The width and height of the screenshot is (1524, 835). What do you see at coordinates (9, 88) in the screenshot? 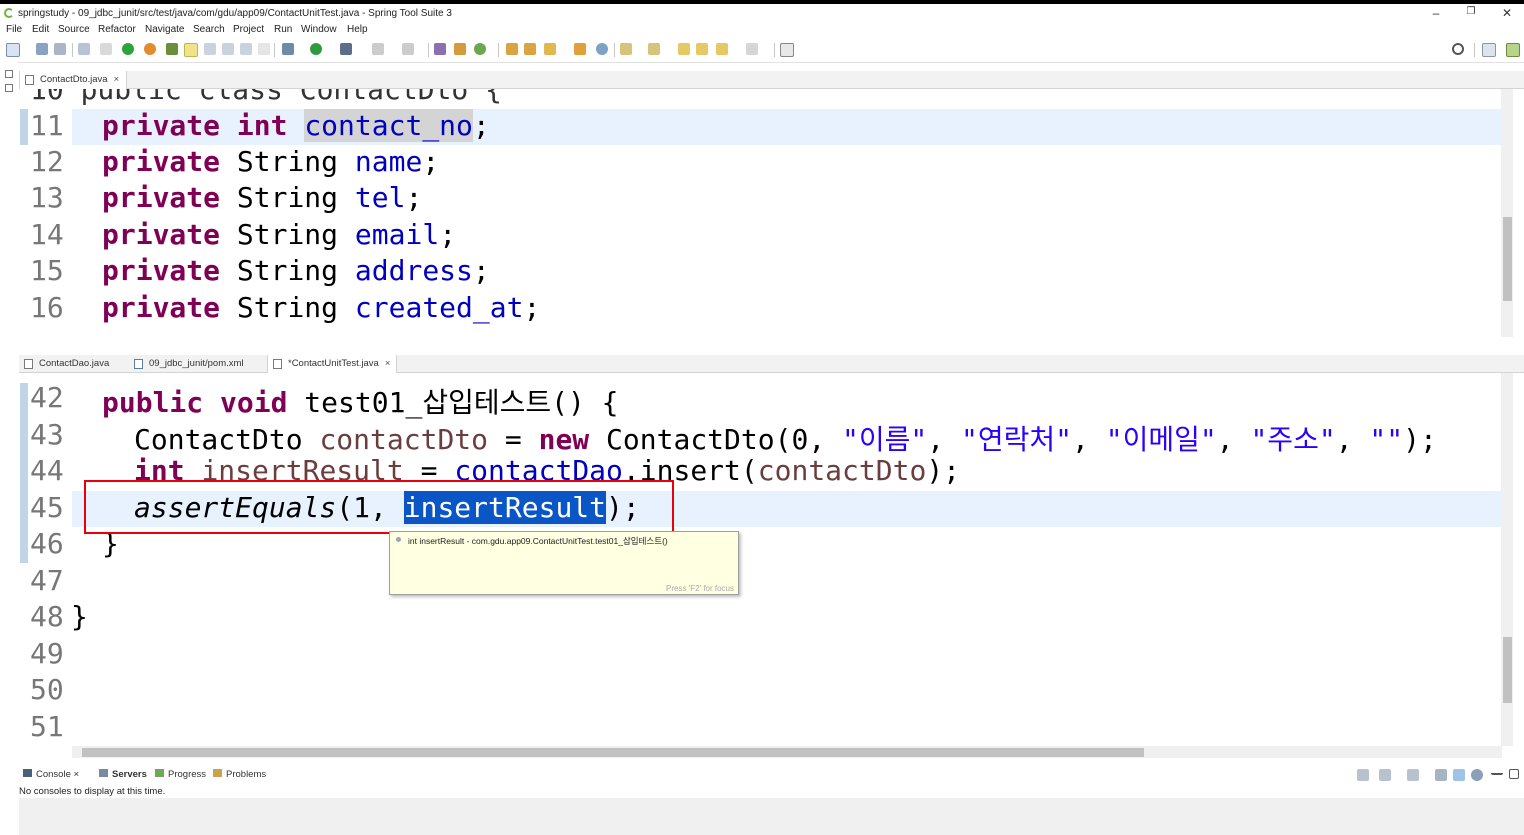
I see `package-explorer-icon` at bounding box center [9, 88].